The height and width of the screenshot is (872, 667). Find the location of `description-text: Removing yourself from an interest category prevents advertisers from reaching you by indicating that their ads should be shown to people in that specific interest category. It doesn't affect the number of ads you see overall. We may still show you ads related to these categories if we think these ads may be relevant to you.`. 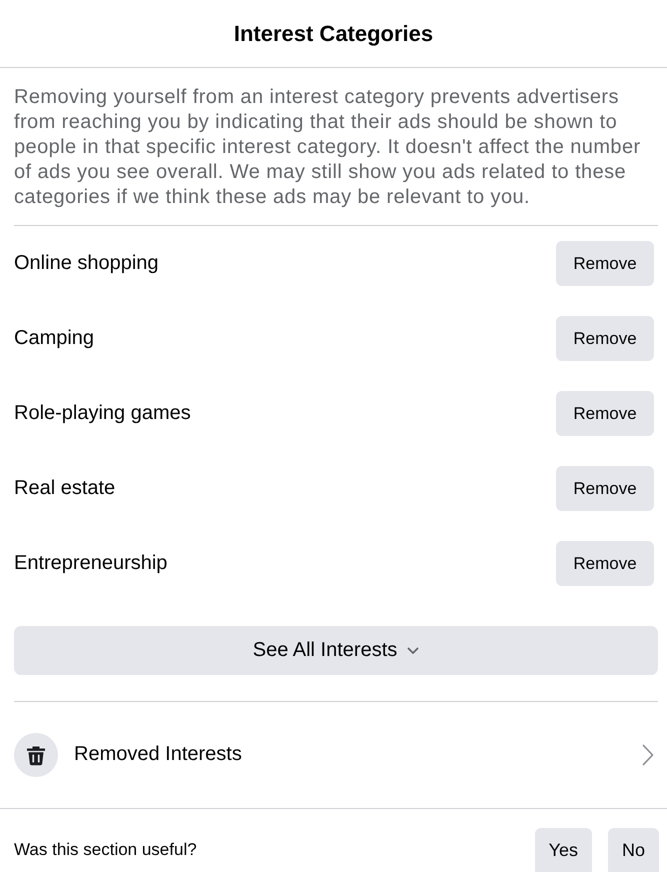

description-text: Removing yourself from an interest category prevents advertisers from reaching you by indicating that their ads should be shown to people in that specific interest category. It doesn't affect the number of ads you see overall. We may still show you ads related to these categories if we think these ads may be relevant to you. is located at coordinates (328, 147).